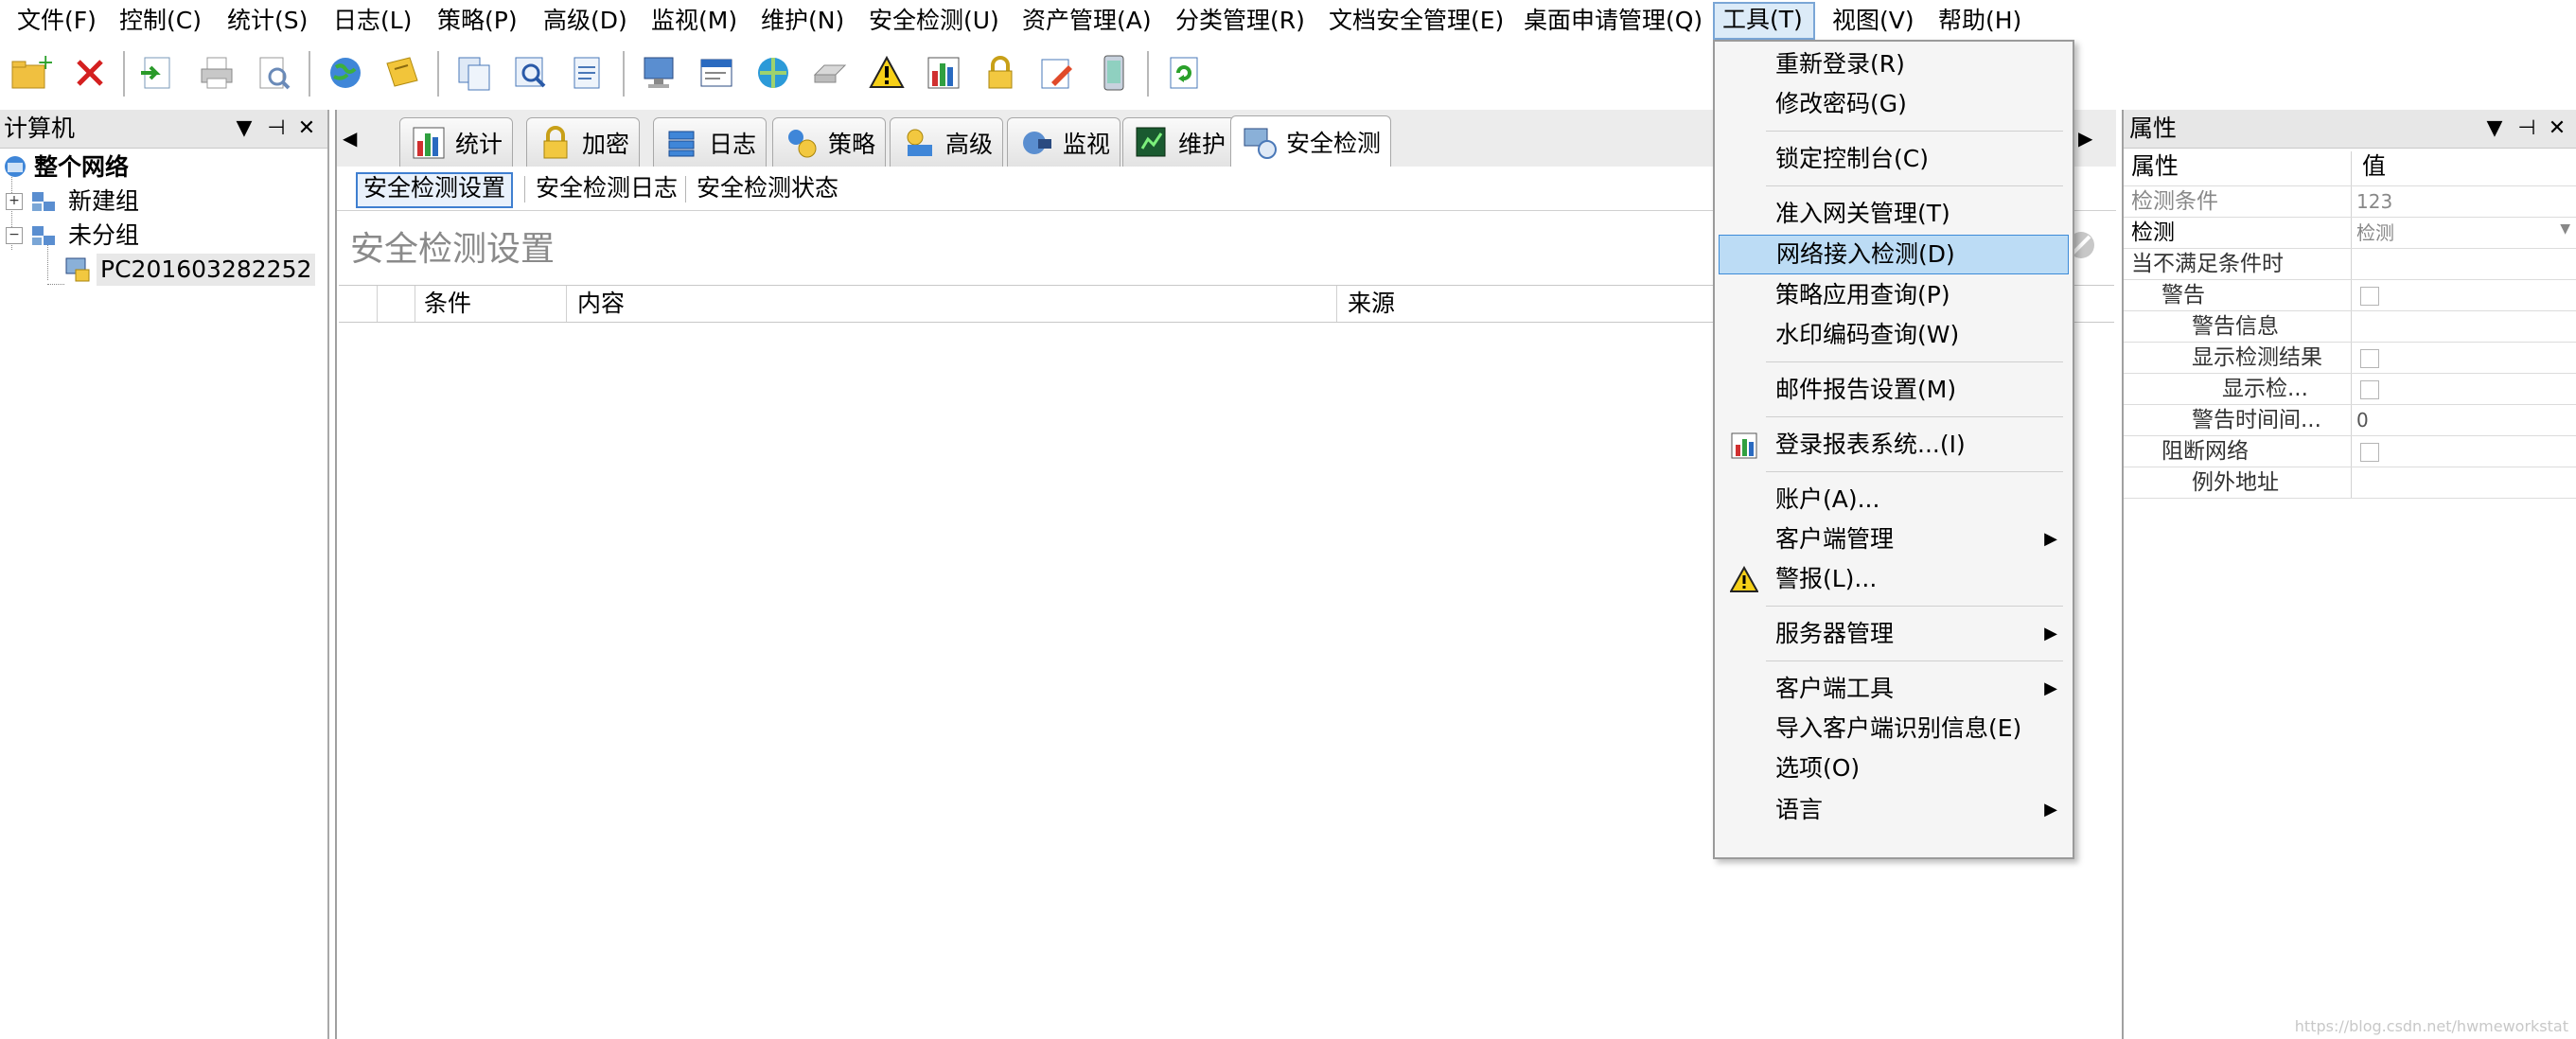  What do you see at coordinates (267, 21) in the screenshot?
I see `menu-statistics: 统计(S)` at bounding box center [267, 21].